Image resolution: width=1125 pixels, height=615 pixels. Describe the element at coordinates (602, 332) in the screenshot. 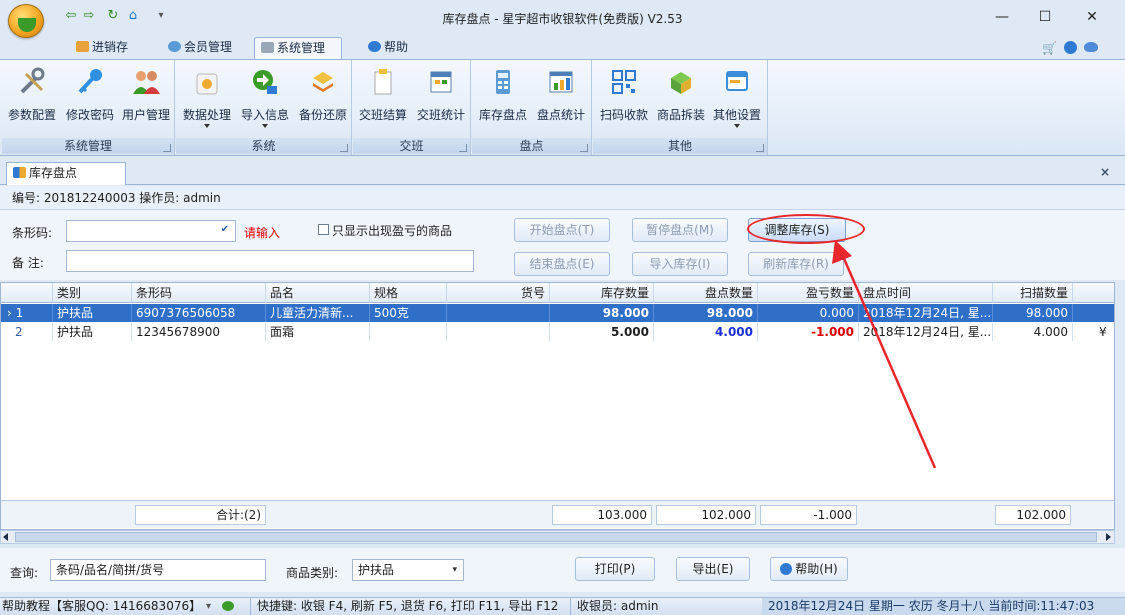

I see `cell-stock: 5.000` at that location.